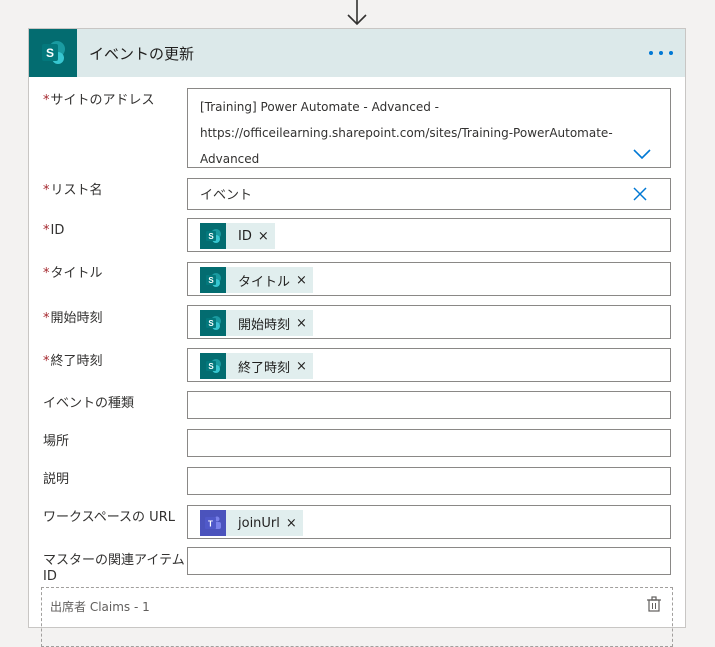 This screenshot has height=647, width=715. What do you see at coordinates (429, 279) in the screenshot?
I see `title-input: S タイトル ×` at bounding box center [429, 279].